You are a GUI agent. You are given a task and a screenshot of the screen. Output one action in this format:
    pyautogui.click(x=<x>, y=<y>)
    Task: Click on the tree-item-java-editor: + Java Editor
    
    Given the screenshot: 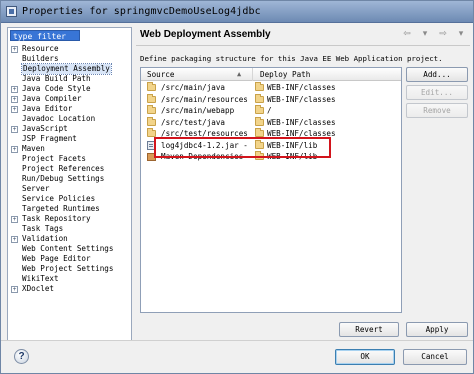 What is the action you would take?
    pyautogui.click(x=70, y=109)
    